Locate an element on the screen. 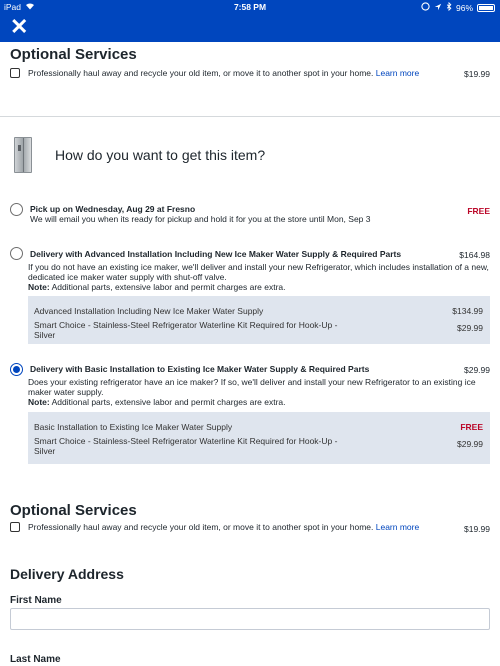 Image resolution: width=500 pixels, height=666 pixels. last-name-label: Last Name is located at coordinates (35, 659).